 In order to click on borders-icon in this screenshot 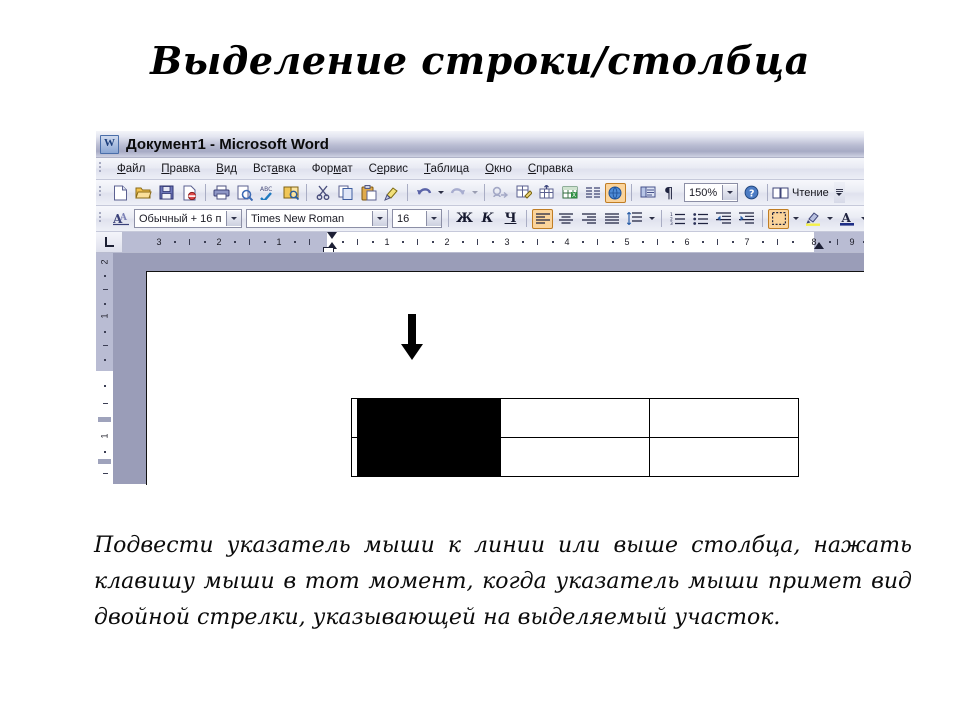, I will do `click(778, 218)`.